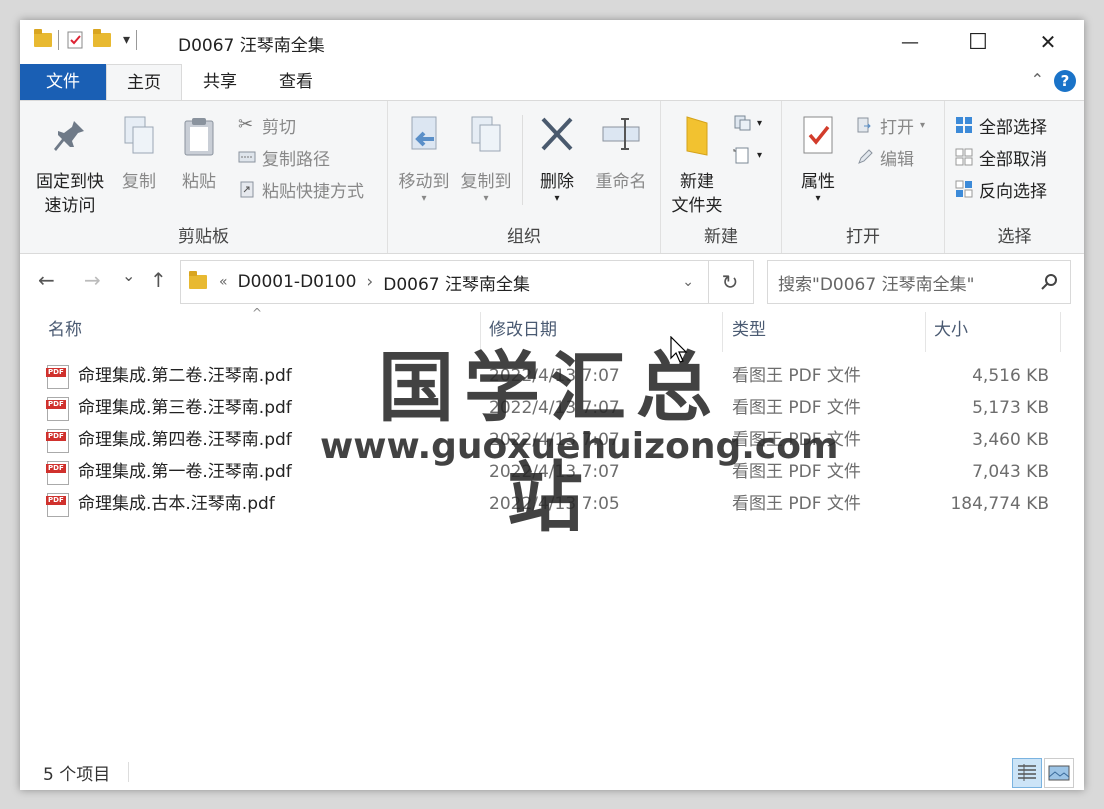 The height and width of the screenshot is (809, 1104). Describe the element at coordinates (1010, 472) in the screenshot. I see `file-size: 7,043 KB` at that location.